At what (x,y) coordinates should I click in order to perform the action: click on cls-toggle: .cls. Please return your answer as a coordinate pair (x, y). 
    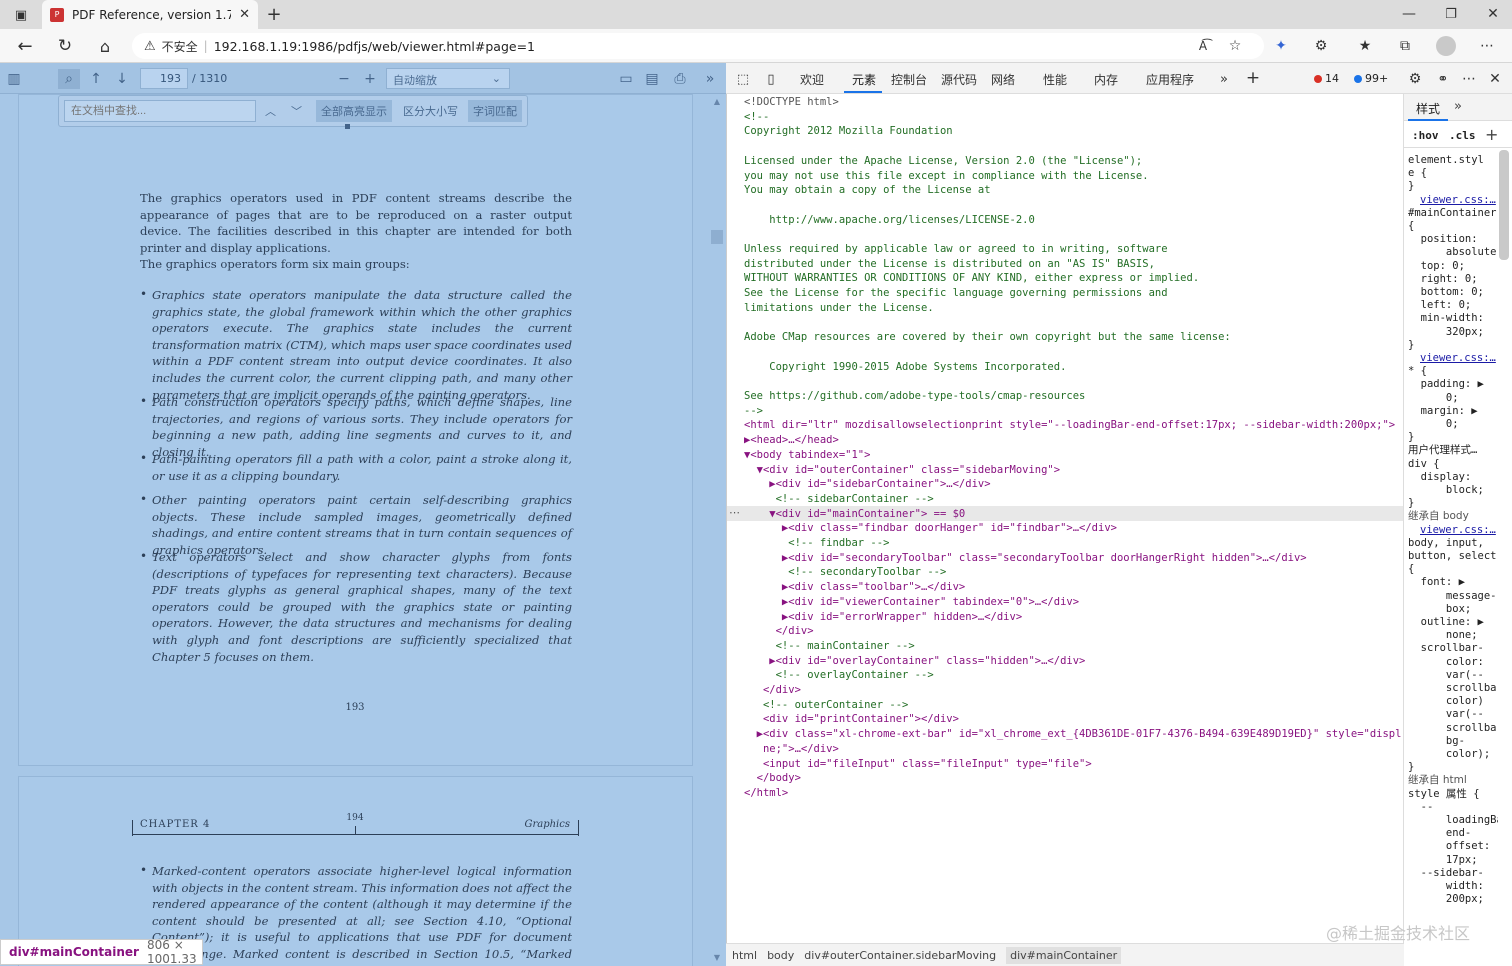
    Looking at the image, I should click on (1462, 135).